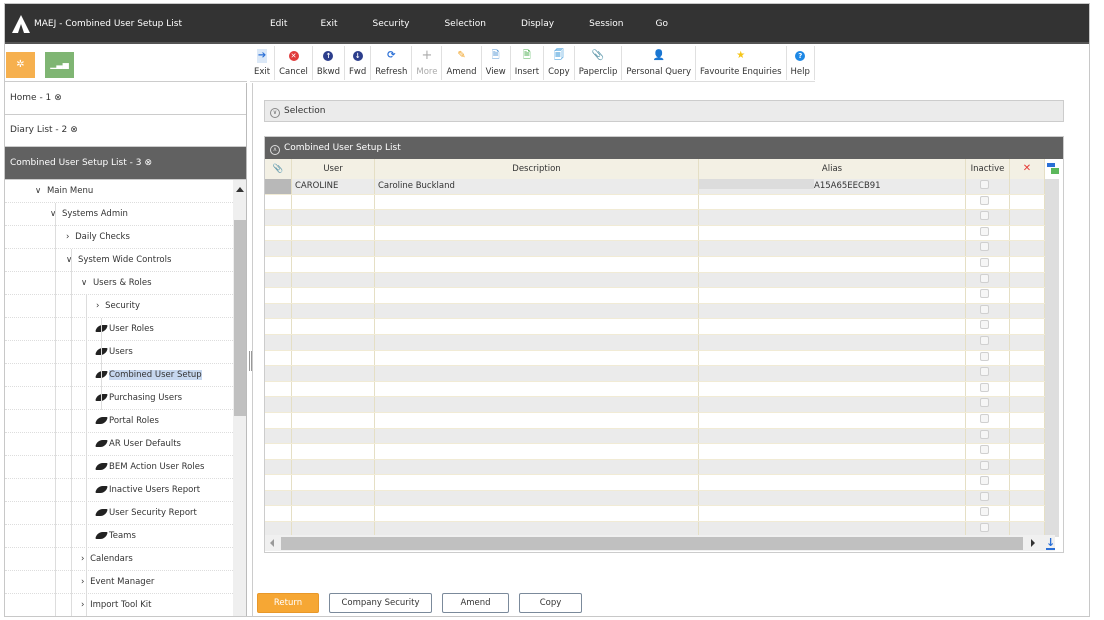  I want to click on panel-splitter, so click(250, 349).